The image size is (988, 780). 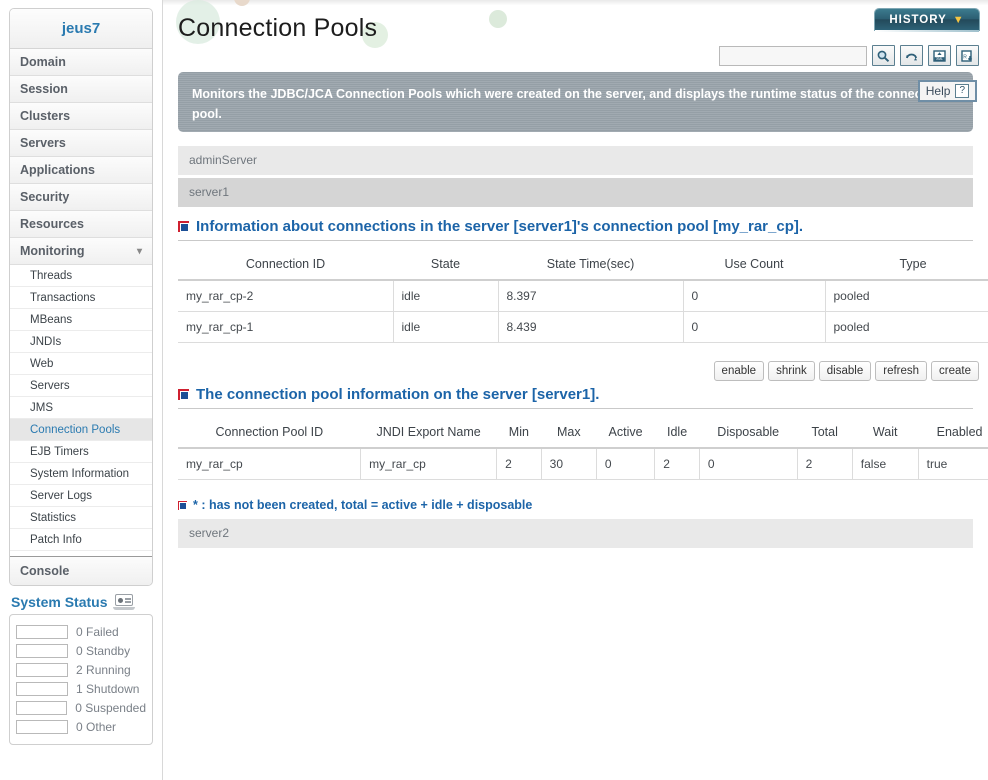 What do you see at coordinates (428, 433) in the screenshot?
I see `column-header-jndi-export-name: JNDI Export Name` at bounding box center [428, 433].